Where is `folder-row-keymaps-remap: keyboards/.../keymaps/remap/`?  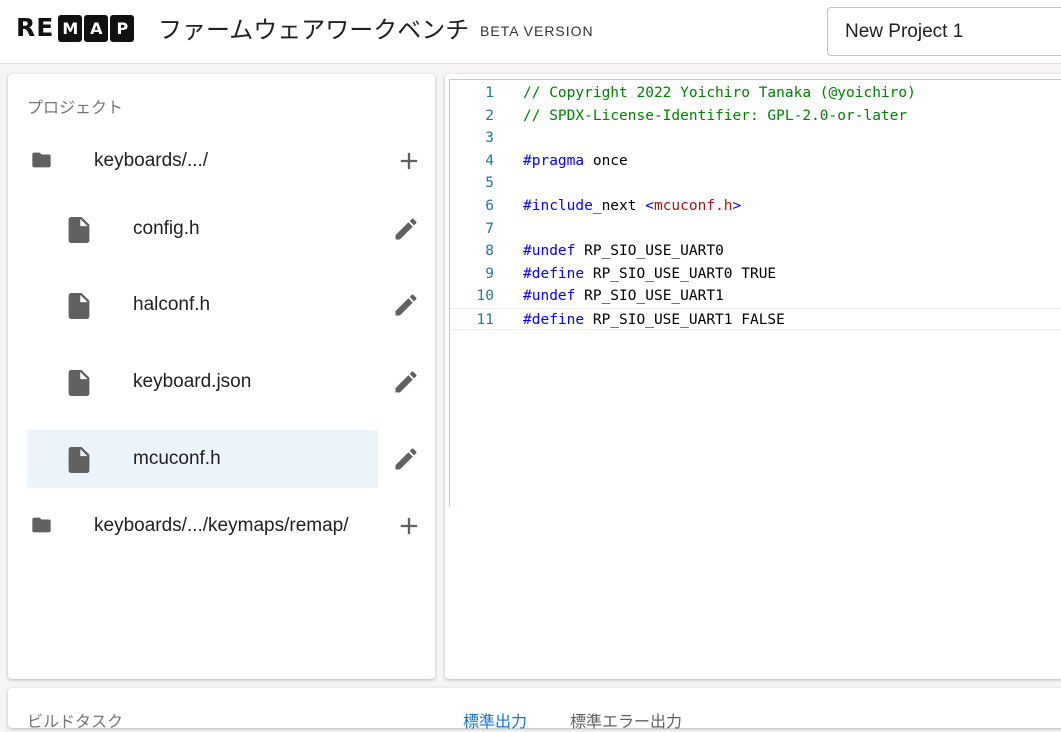
folder-row-keymaps-remap: keyboards/.../keymaps/remap/ is located at coordinates (227, 526).